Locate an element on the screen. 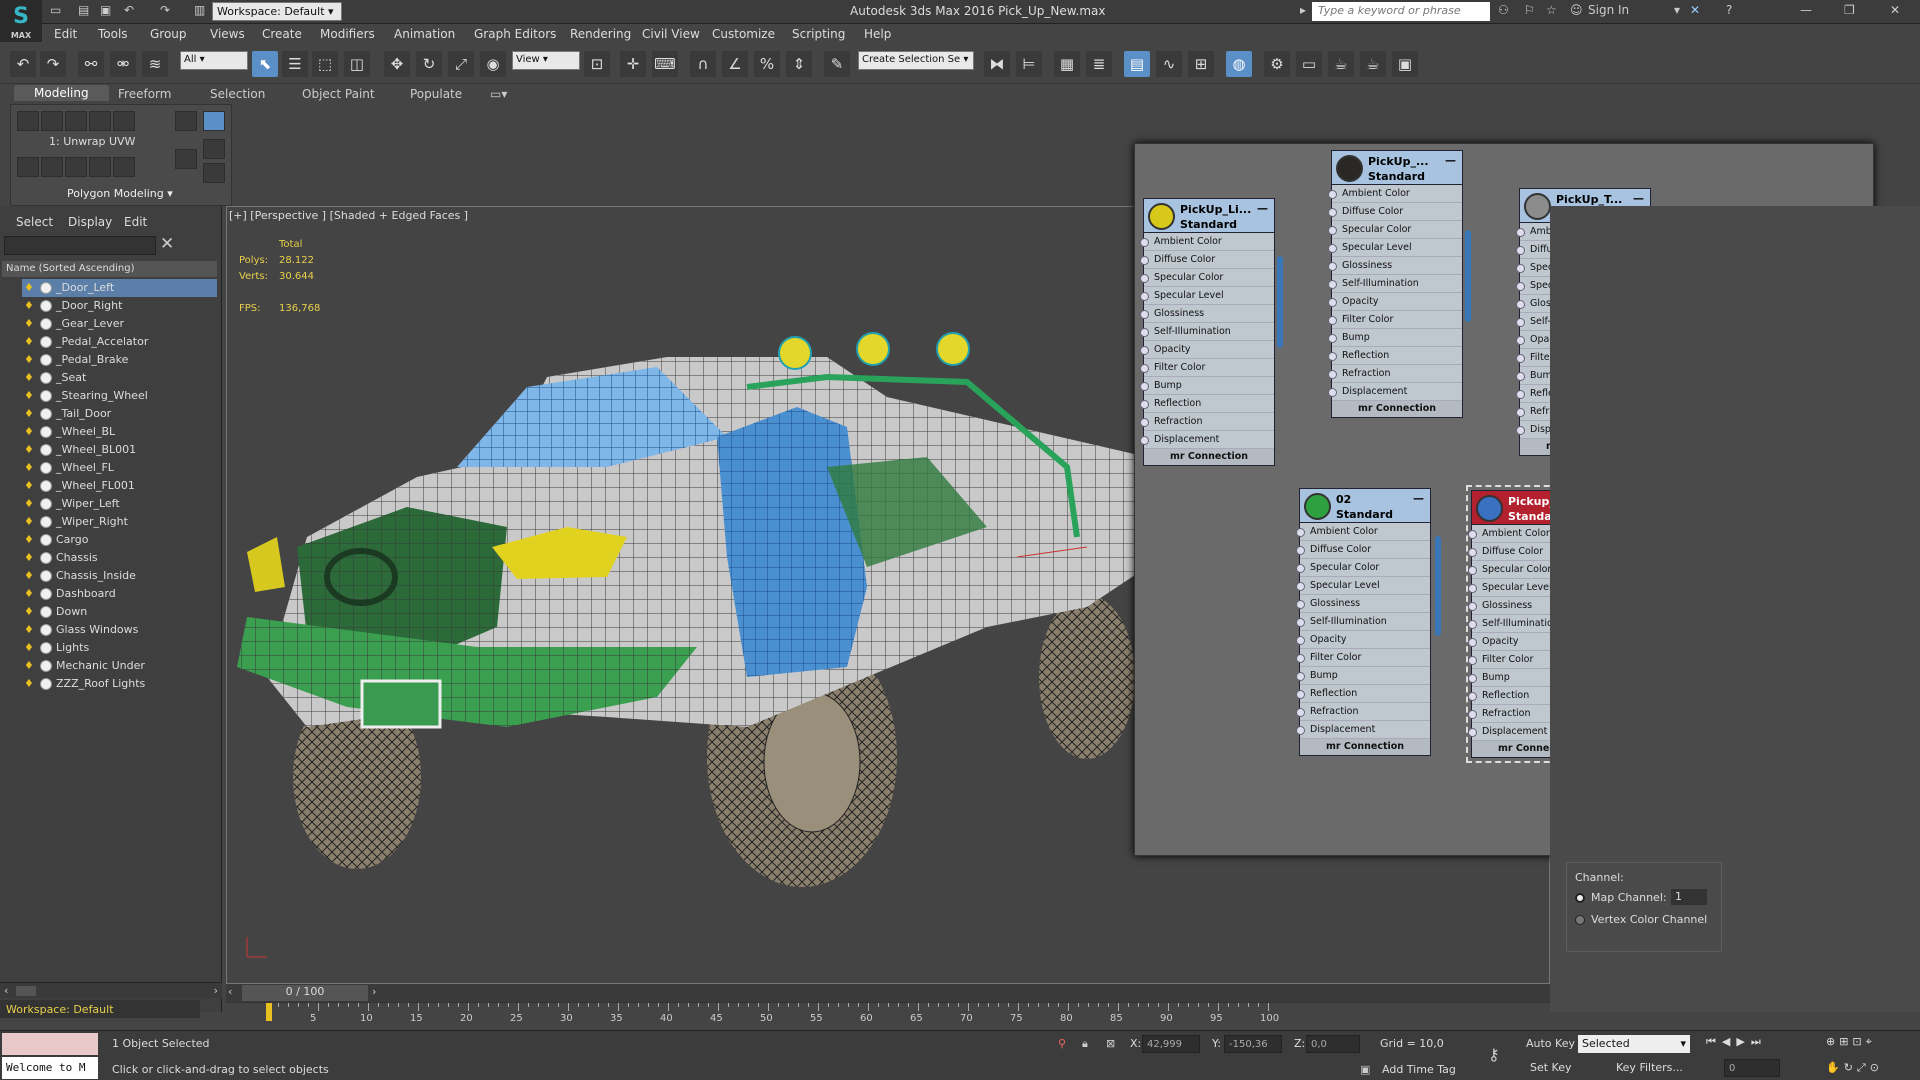 The width and height of the screenshot is (1920, 1080). move-icon: ✥ is located at coordinates (397, 64).